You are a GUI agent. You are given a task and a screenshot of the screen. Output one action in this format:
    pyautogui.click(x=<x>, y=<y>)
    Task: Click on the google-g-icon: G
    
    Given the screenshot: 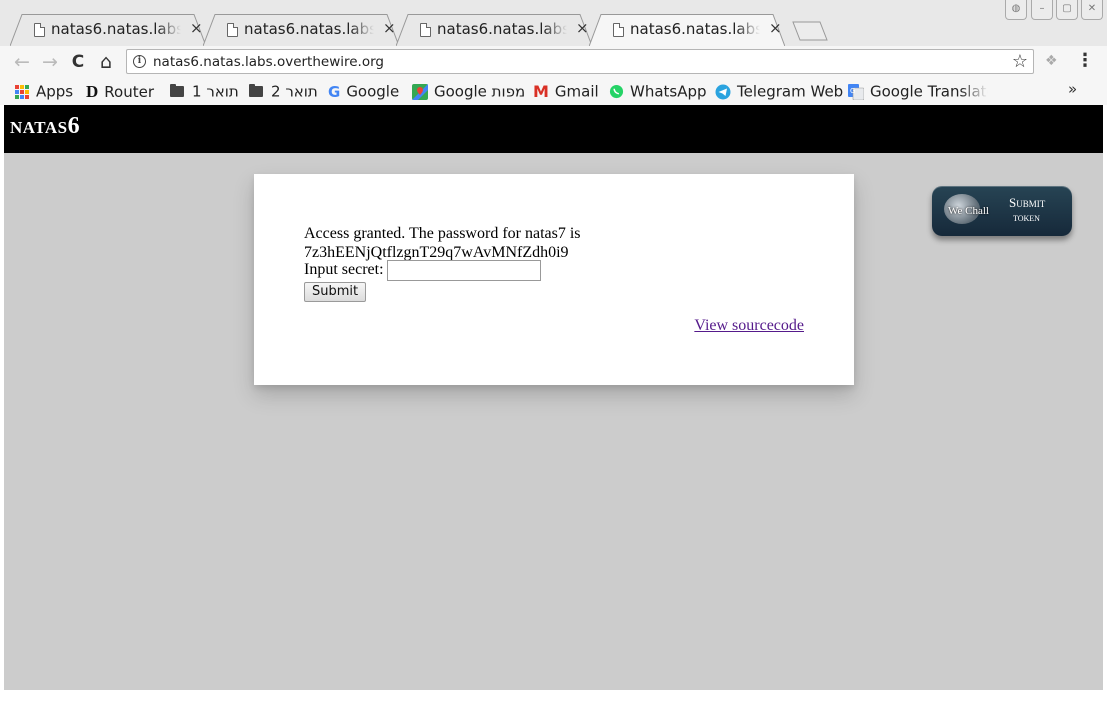 What is the action you would take?
    pyautogui.click(x=334, y=91)
    